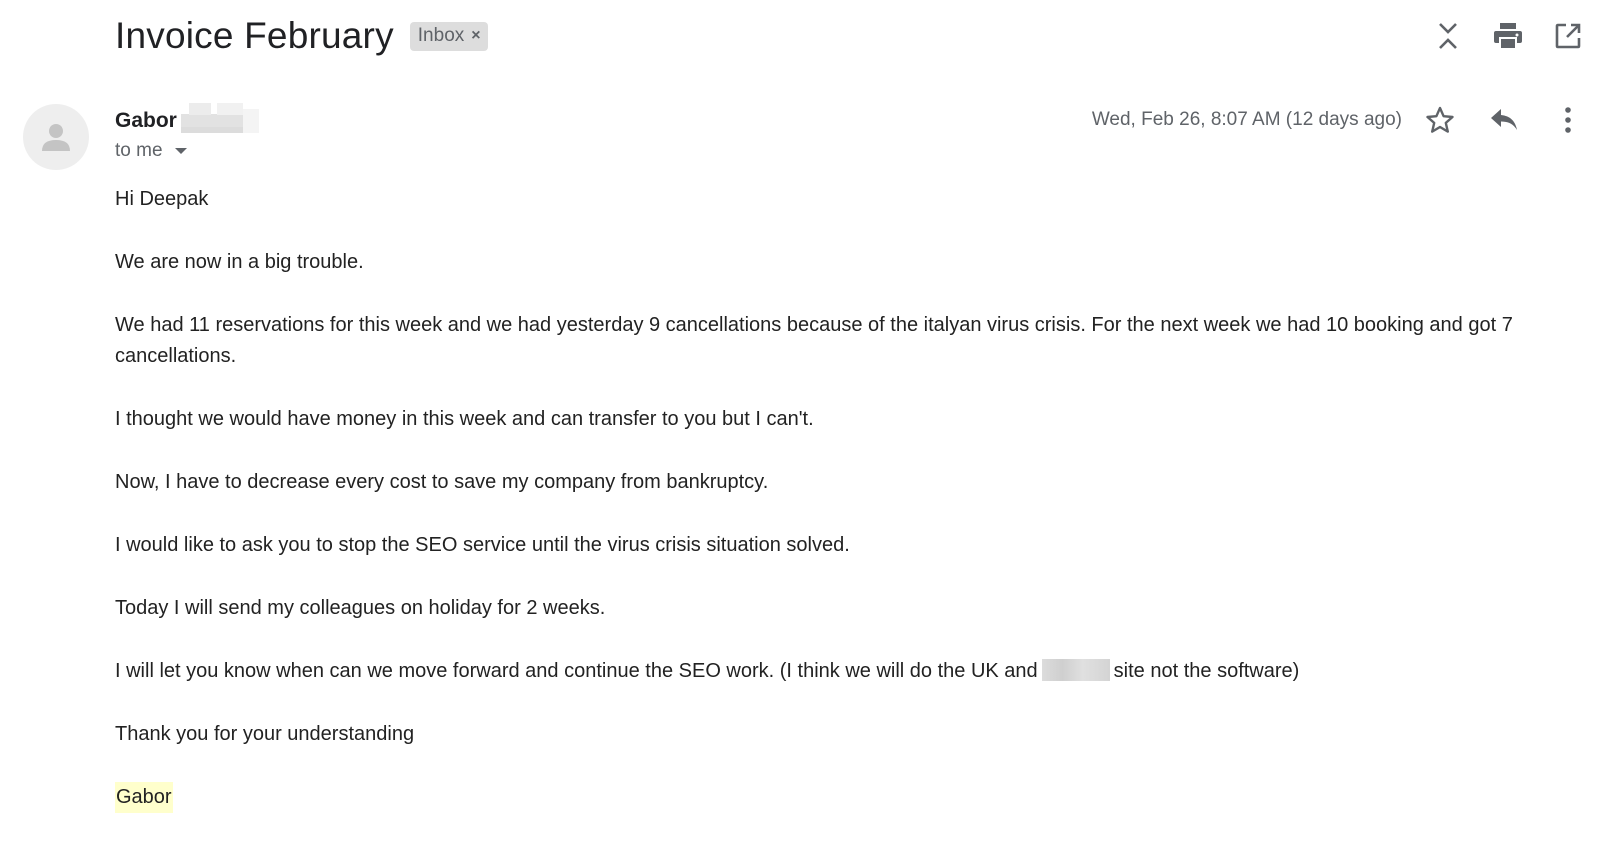 This screenshot has width=1600, height=845. I want to click on remove-label-icon: ×, so click(475, 36).